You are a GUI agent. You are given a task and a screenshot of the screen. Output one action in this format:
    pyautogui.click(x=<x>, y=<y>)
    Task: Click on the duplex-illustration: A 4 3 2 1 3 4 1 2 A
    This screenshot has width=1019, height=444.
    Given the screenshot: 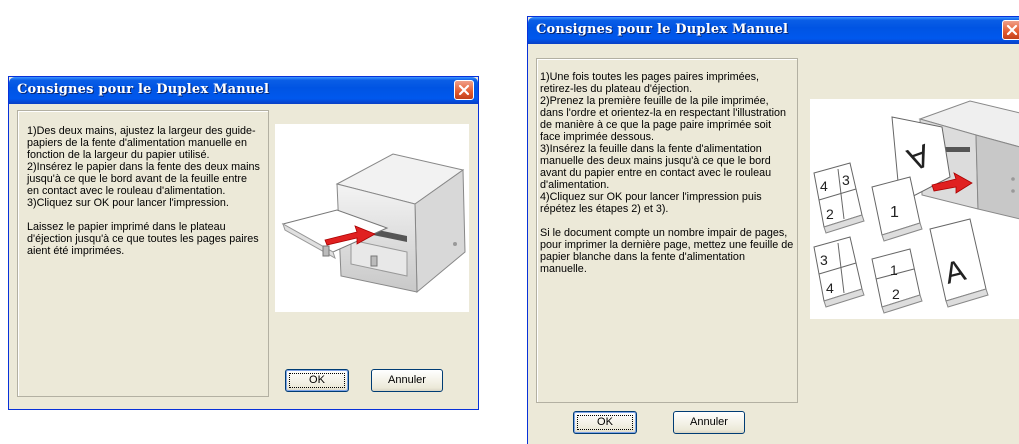 What is the action you would take?
    pyautogui.click(x=914, y=209)
    